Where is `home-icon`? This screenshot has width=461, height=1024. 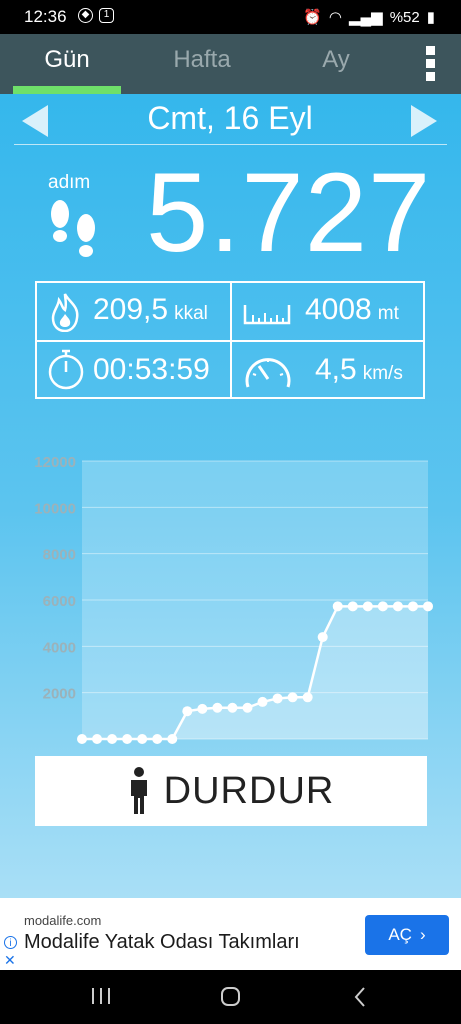 home-icon is located at coordinates (231, 997).